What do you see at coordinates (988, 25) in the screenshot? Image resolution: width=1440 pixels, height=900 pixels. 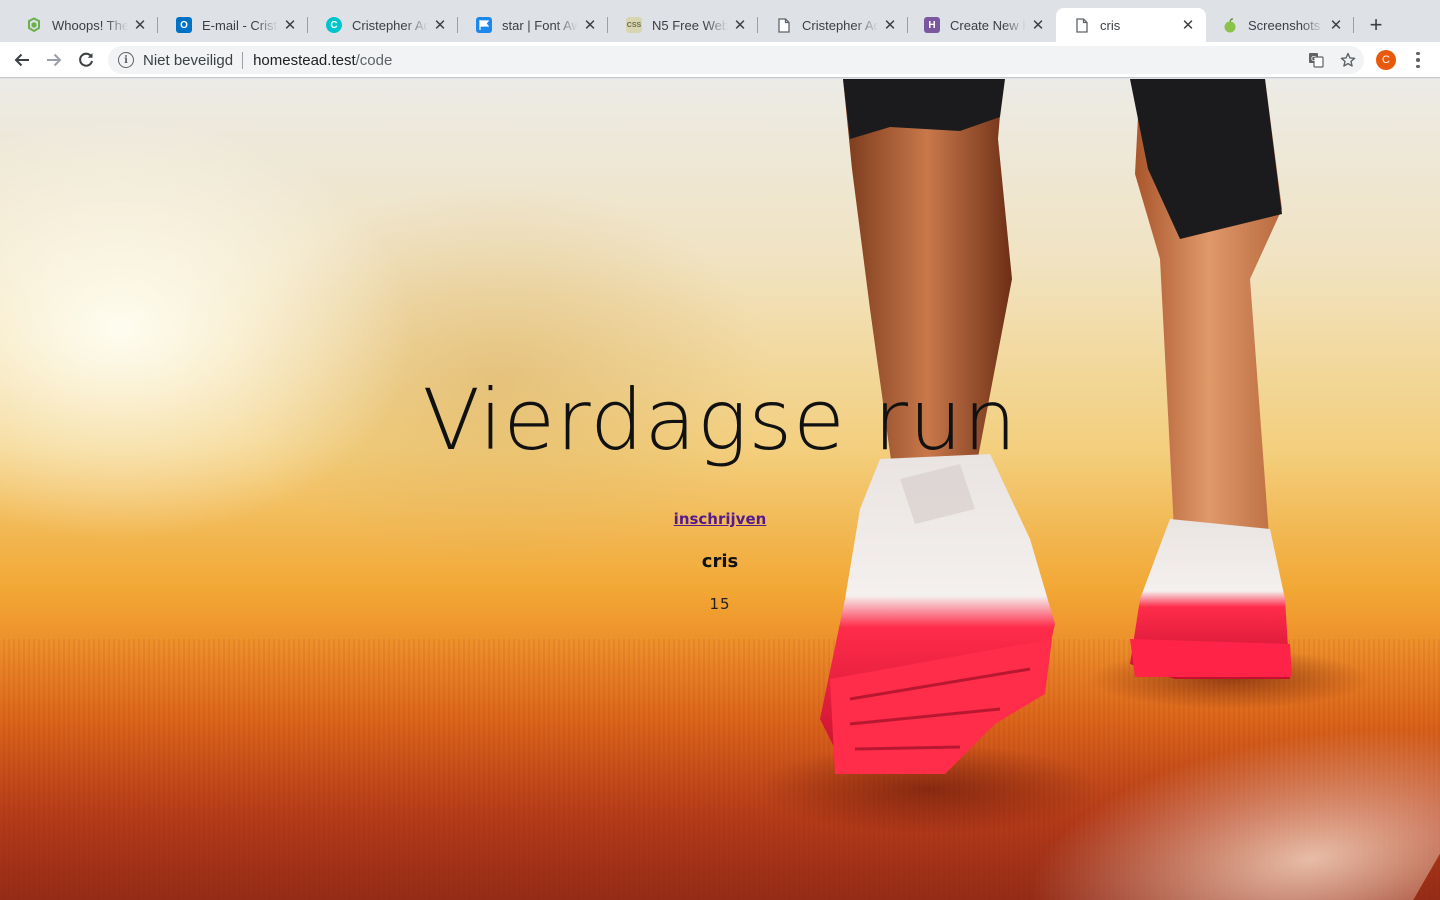 I see `tab-title: Create New Pipeline` at bounding box center [988, 25].